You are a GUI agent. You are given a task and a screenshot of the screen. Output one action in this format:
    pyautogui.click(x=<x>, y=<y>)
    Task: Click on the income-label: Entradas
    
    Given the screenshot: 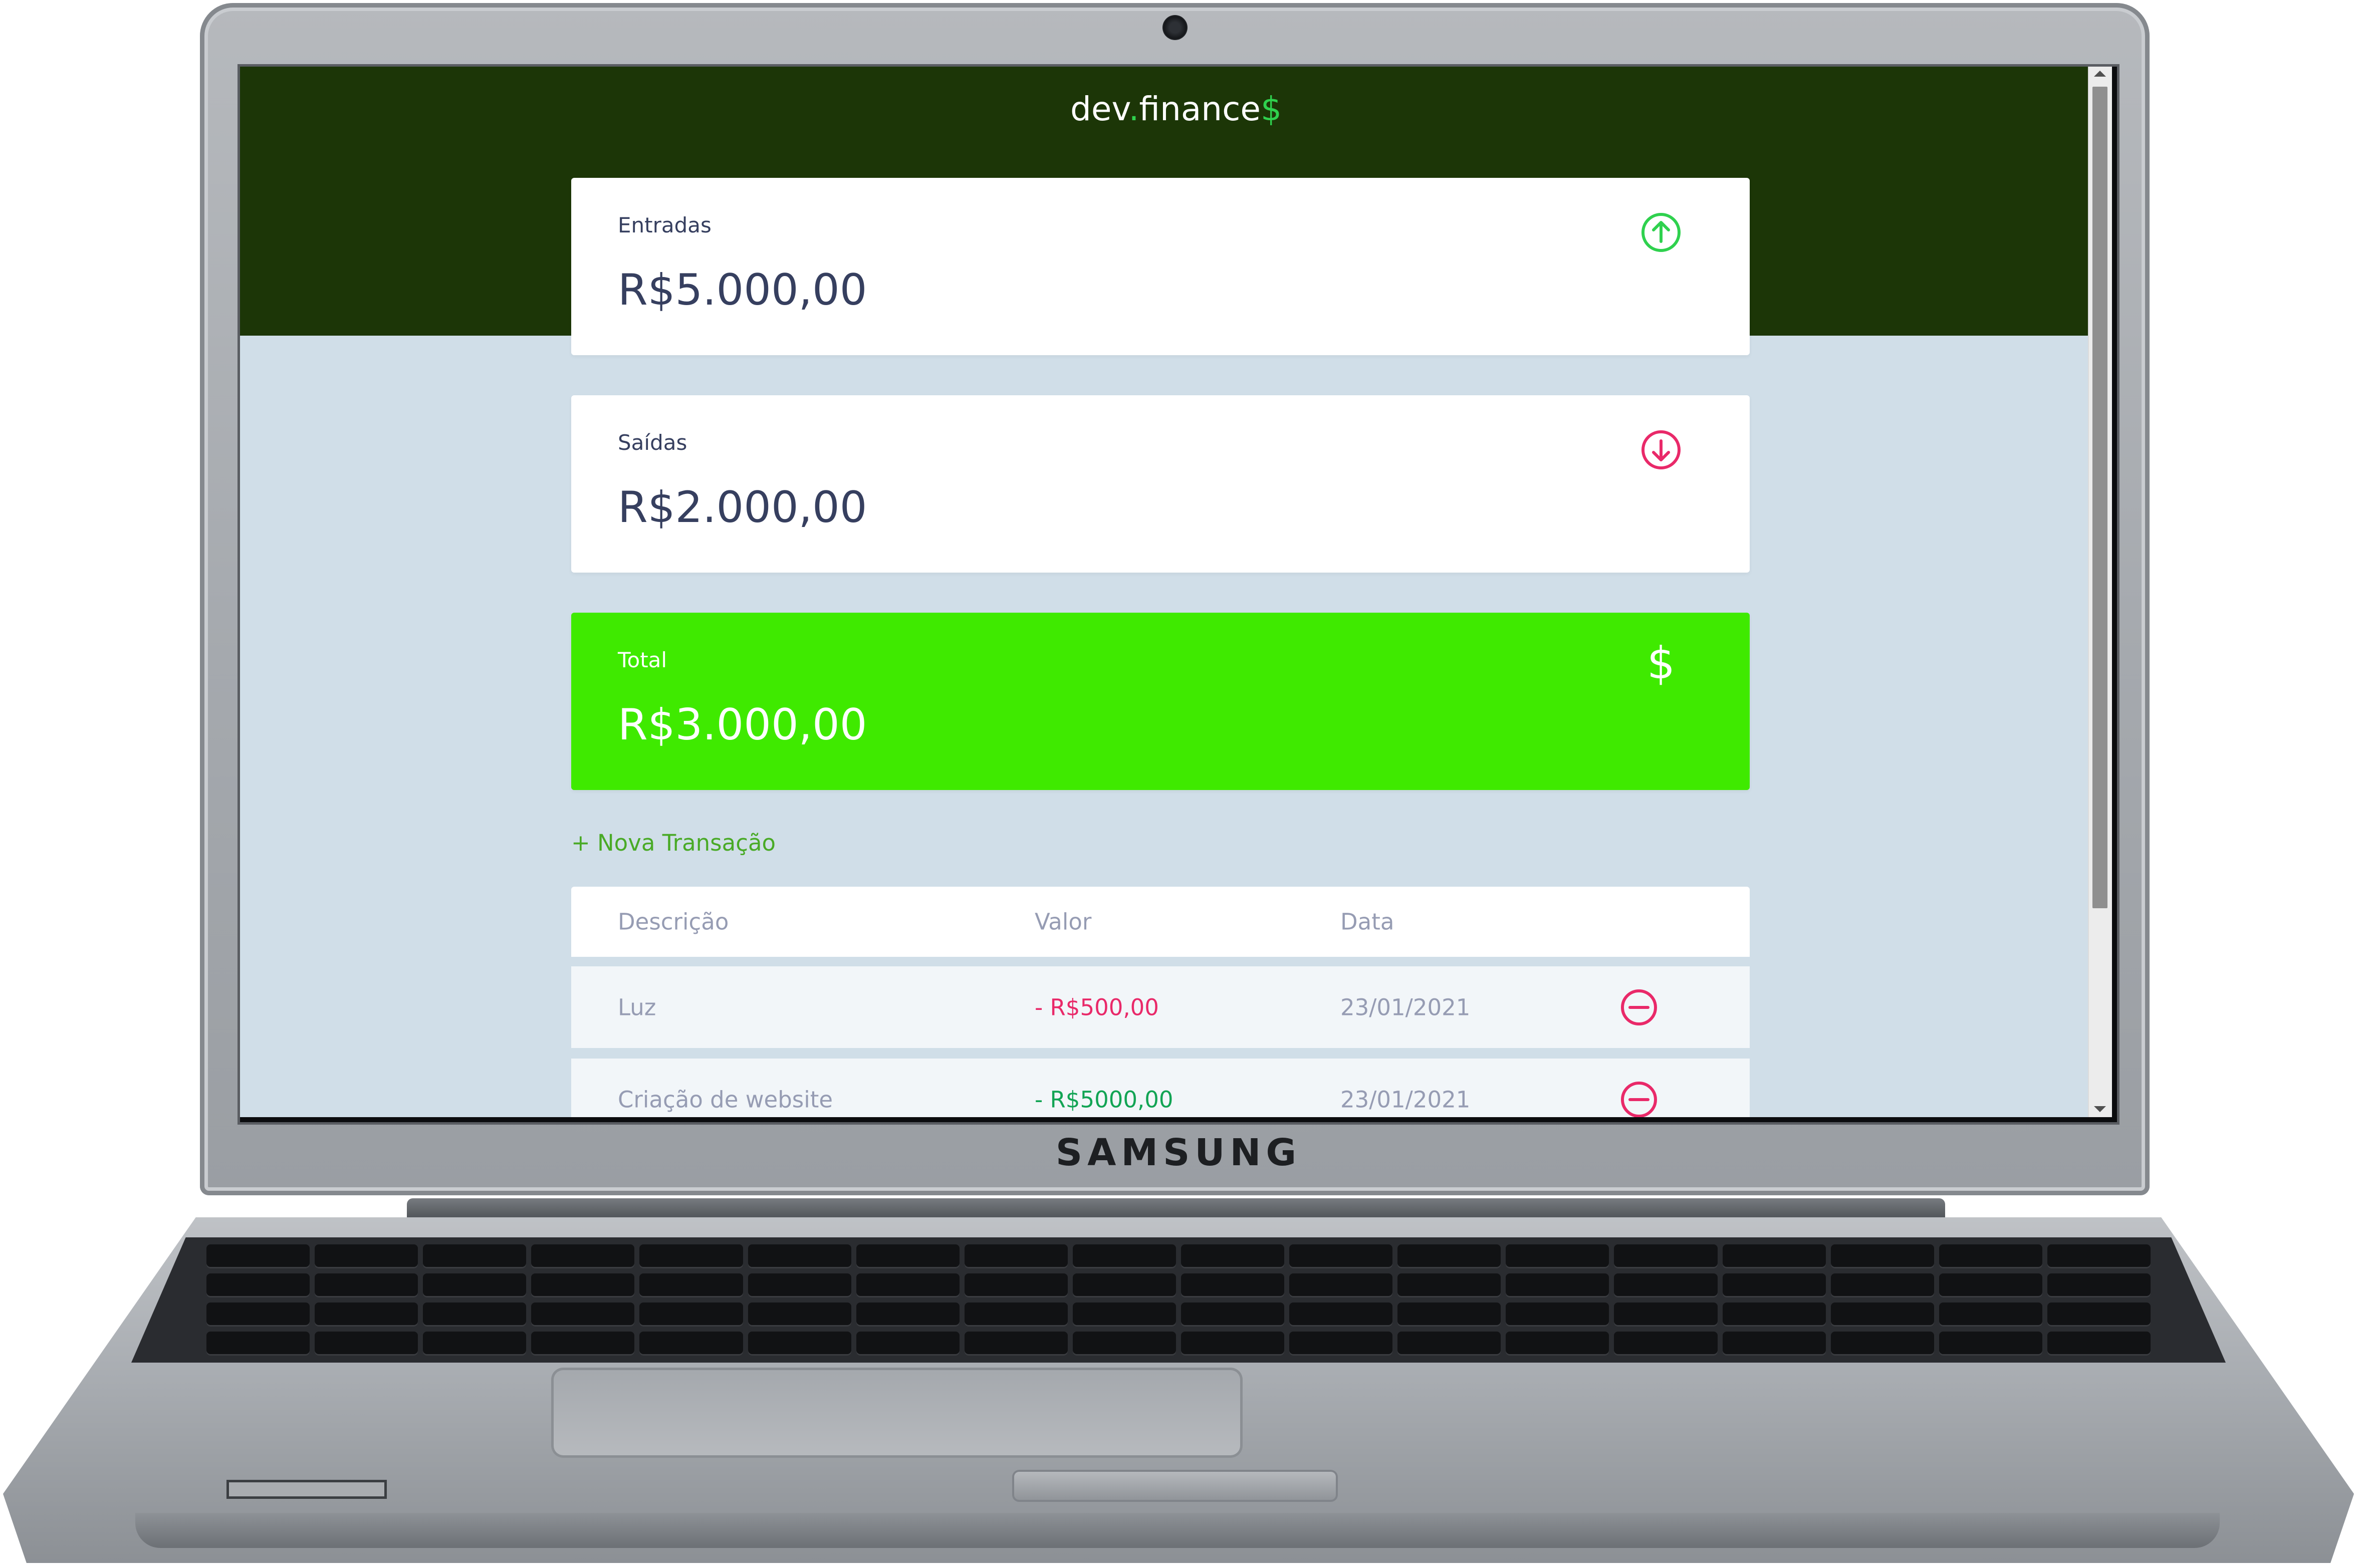 What is the action you would take?
    pyautogui.click(x=665, y=225)
    